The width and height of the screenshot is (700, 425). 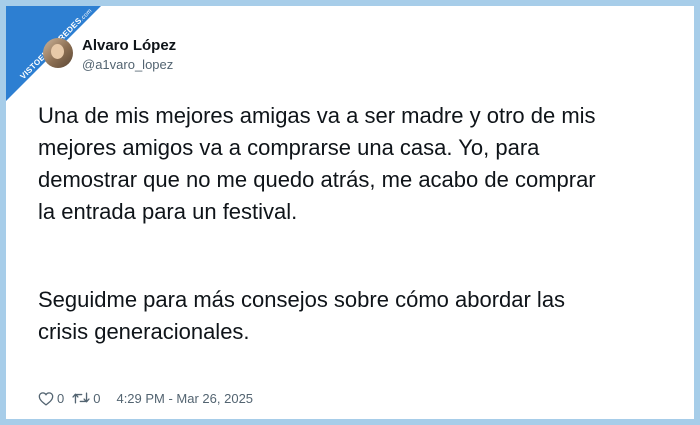 I want to click on avatar-face, so click(x=57, y=51).